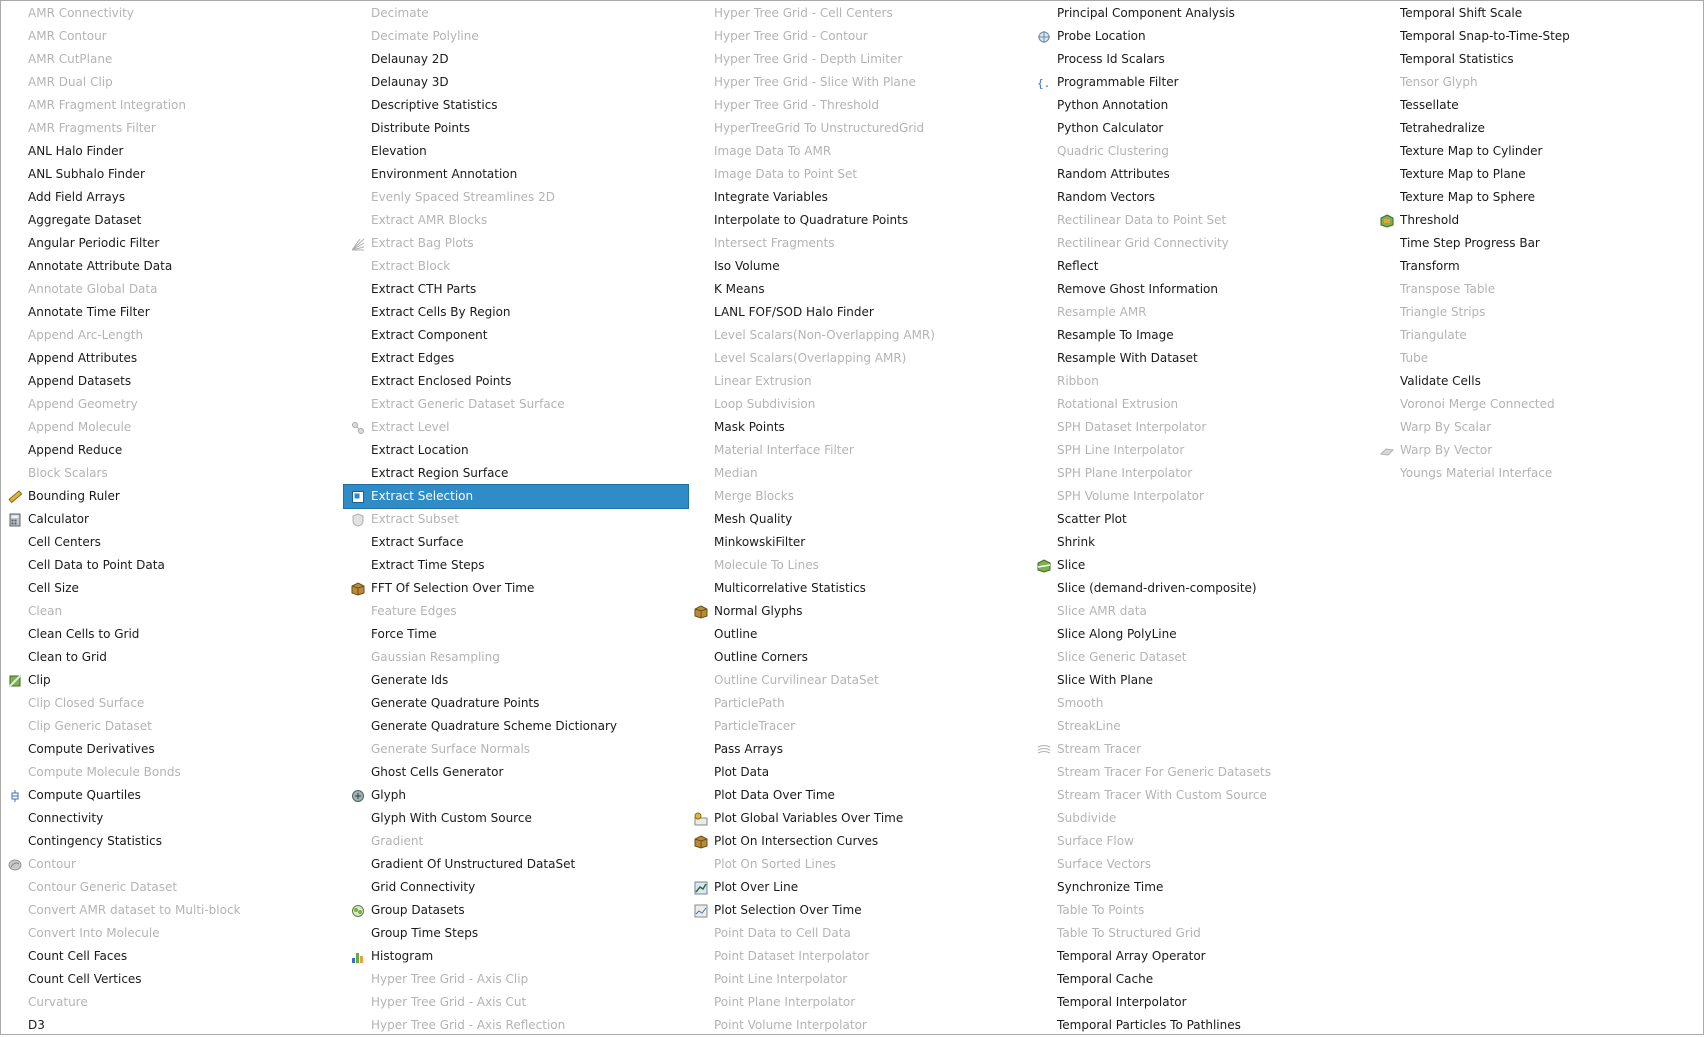  I want to click on menu-item-normal-glyphs: Normal Glyphs, so click(859, 611).